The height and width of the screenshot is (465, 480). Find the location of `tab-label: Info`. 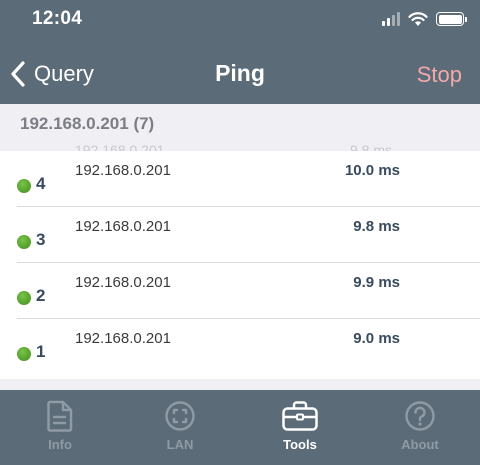

tab-label: Info is located at coordinates (60, 444).